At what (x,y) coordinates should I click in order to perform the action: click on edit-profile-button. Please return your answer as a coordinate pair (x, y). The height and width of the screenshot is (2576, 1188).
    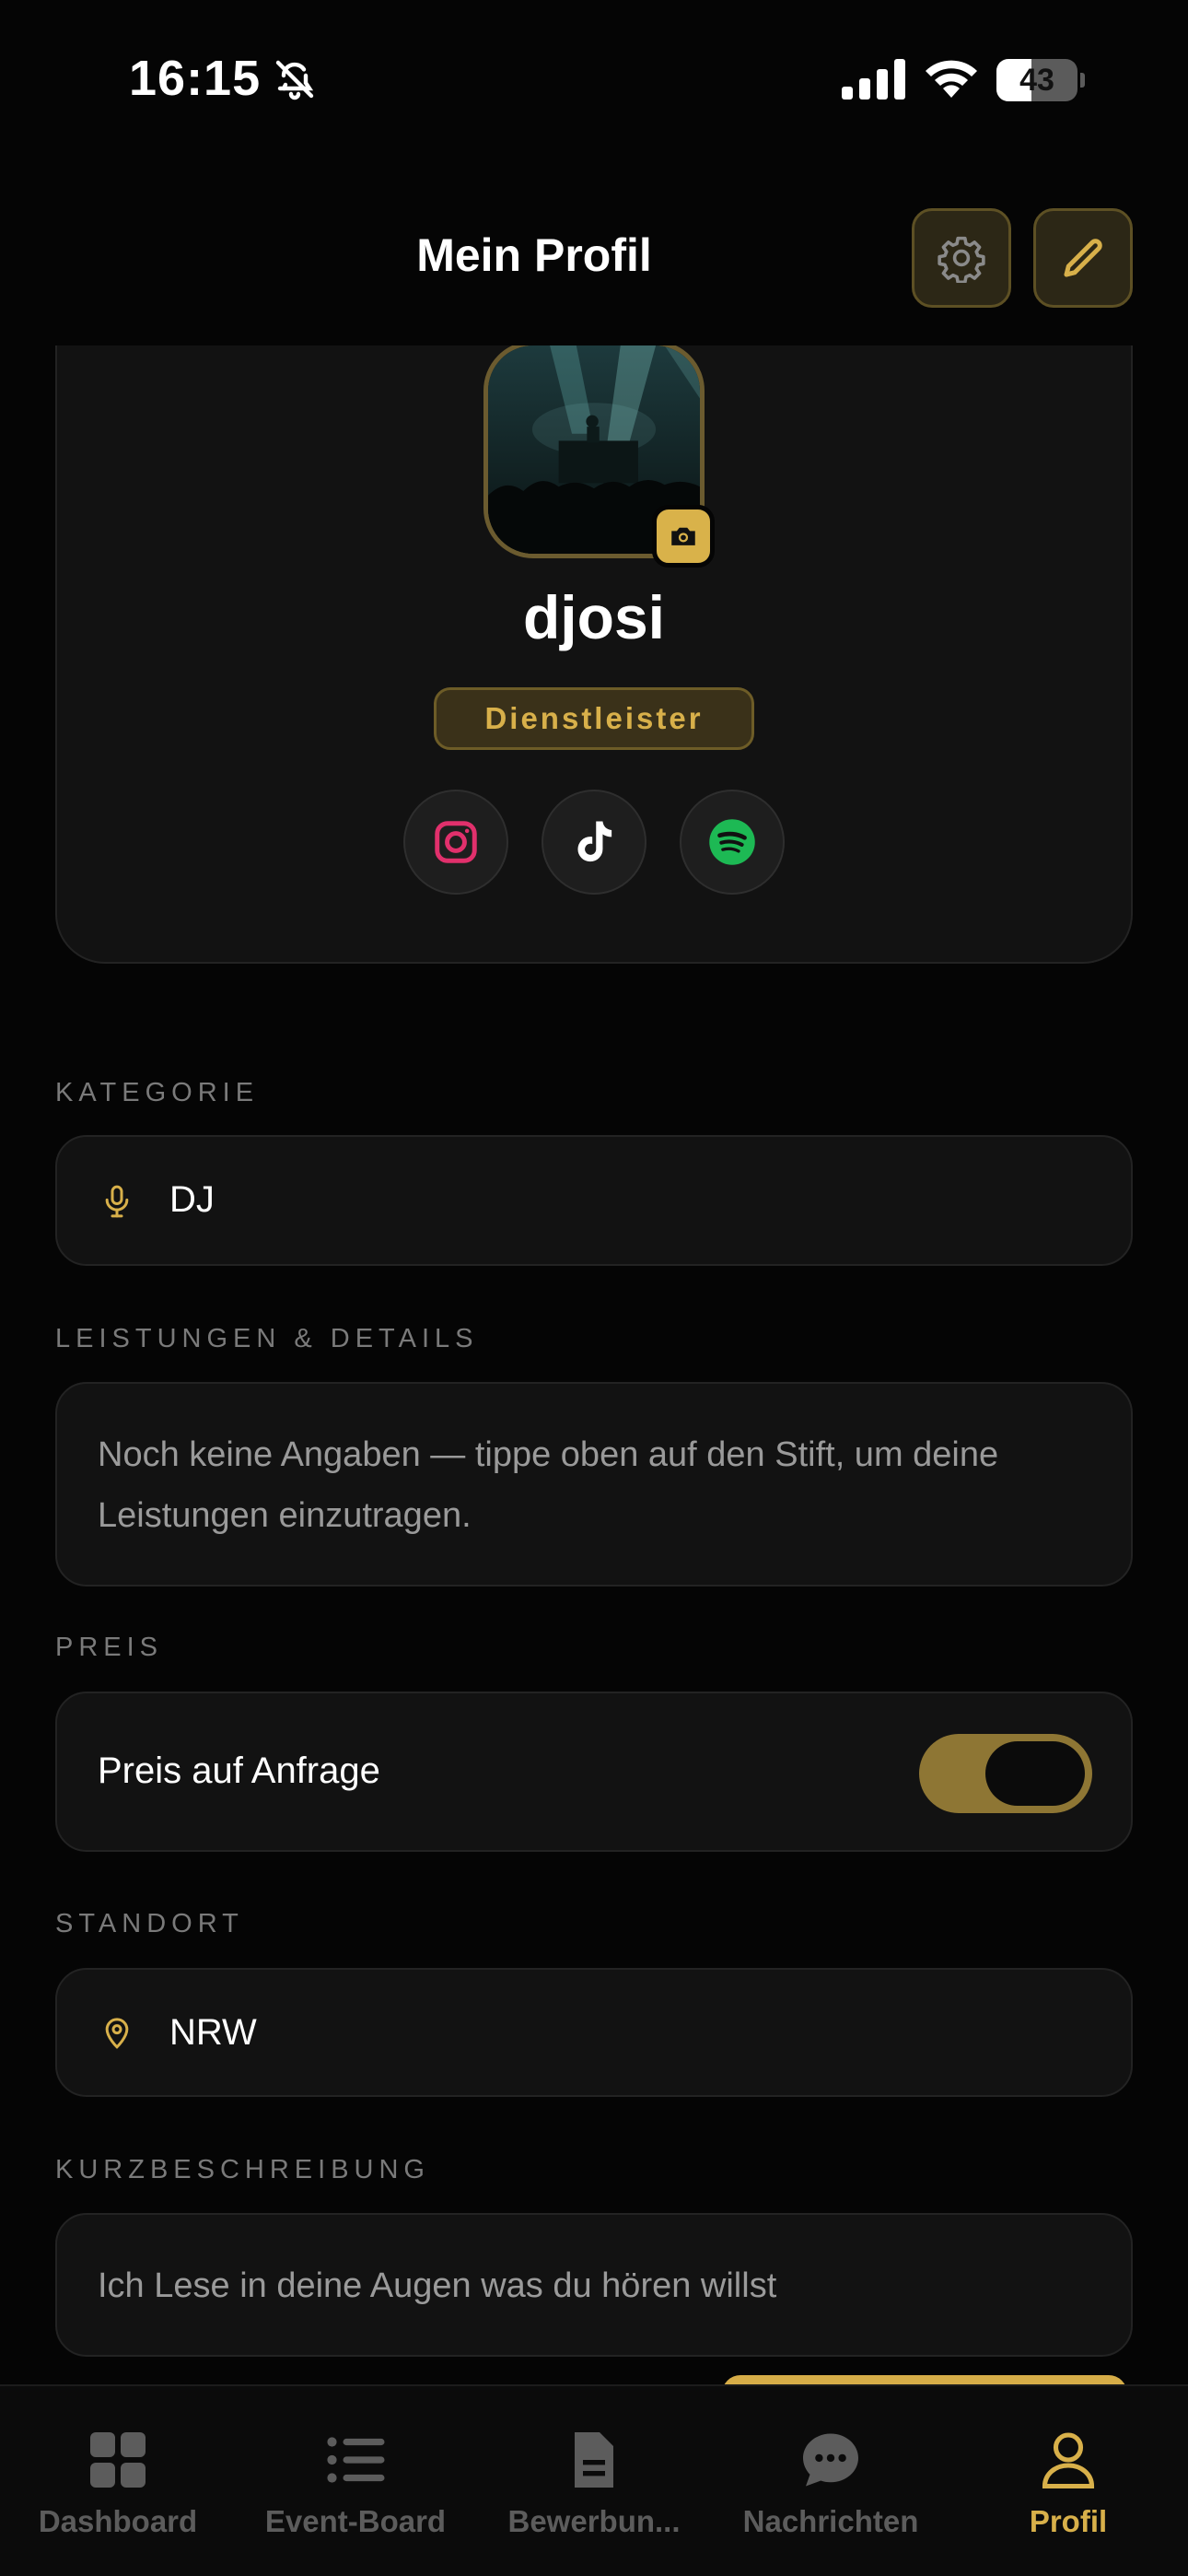
    Looking at the image, I should click on (1083, 258).